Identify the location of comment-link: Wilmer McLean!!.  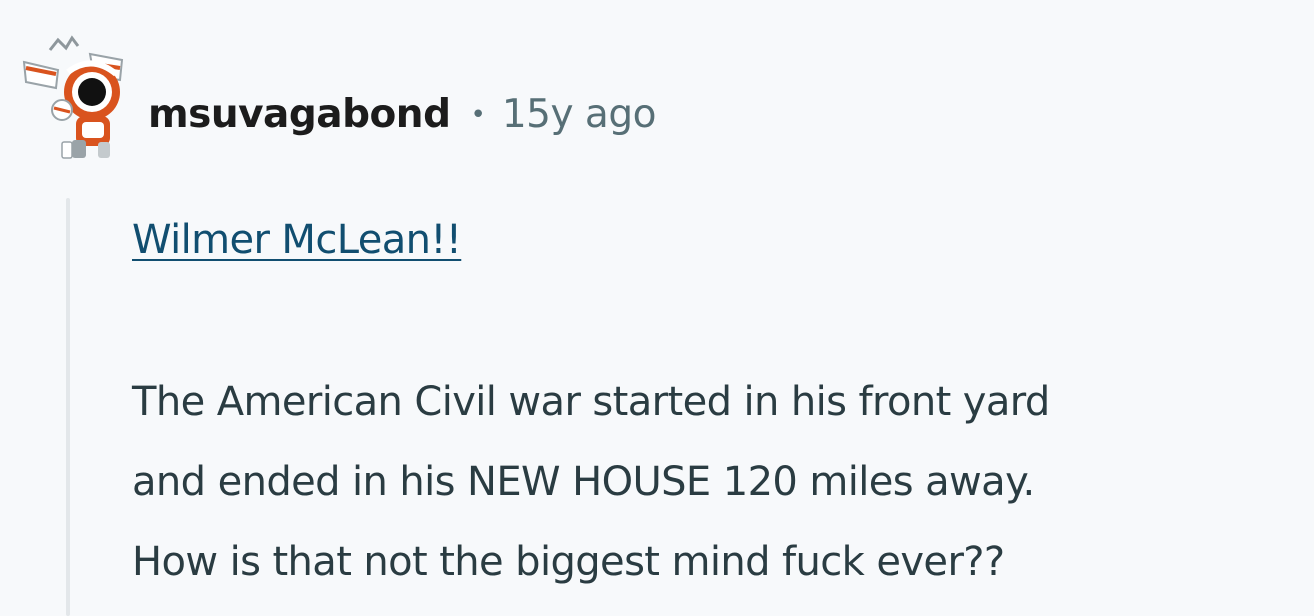
(297, 240).